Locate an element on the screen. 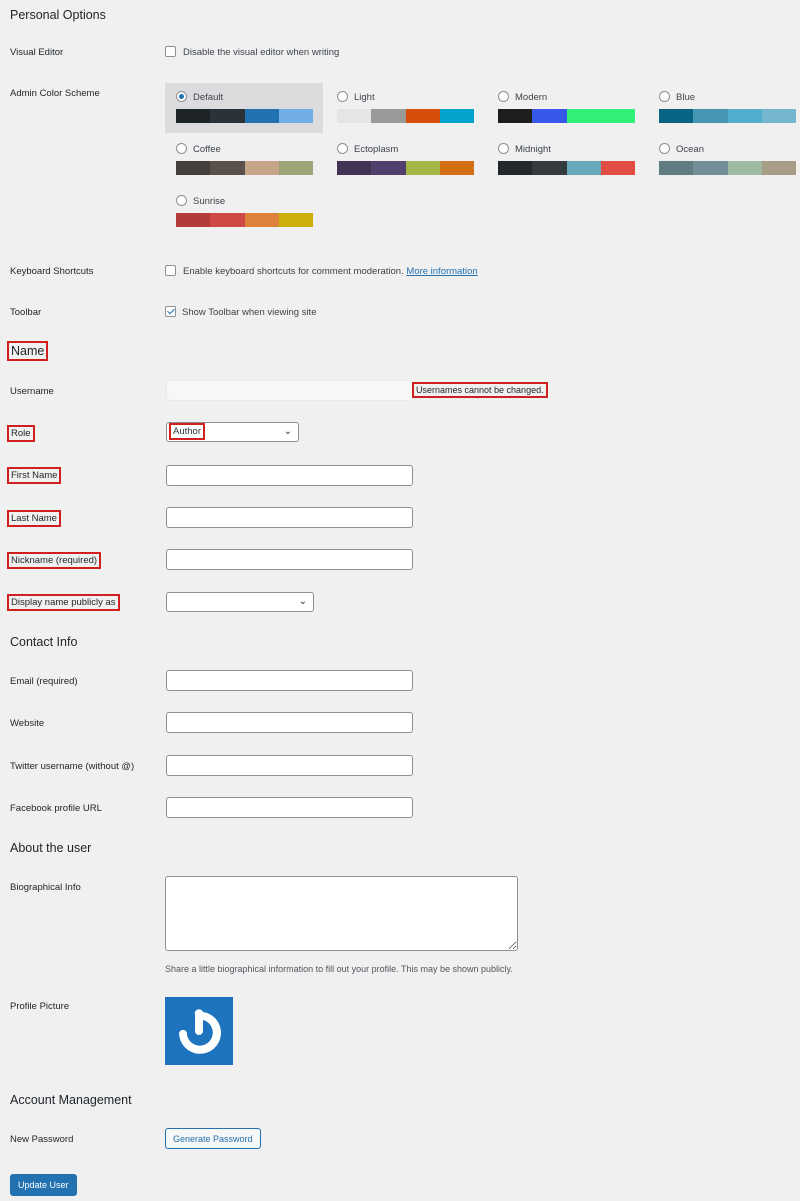 This screenshot has height=1201, width=800. avatar is located at coordinates (199, 1031).